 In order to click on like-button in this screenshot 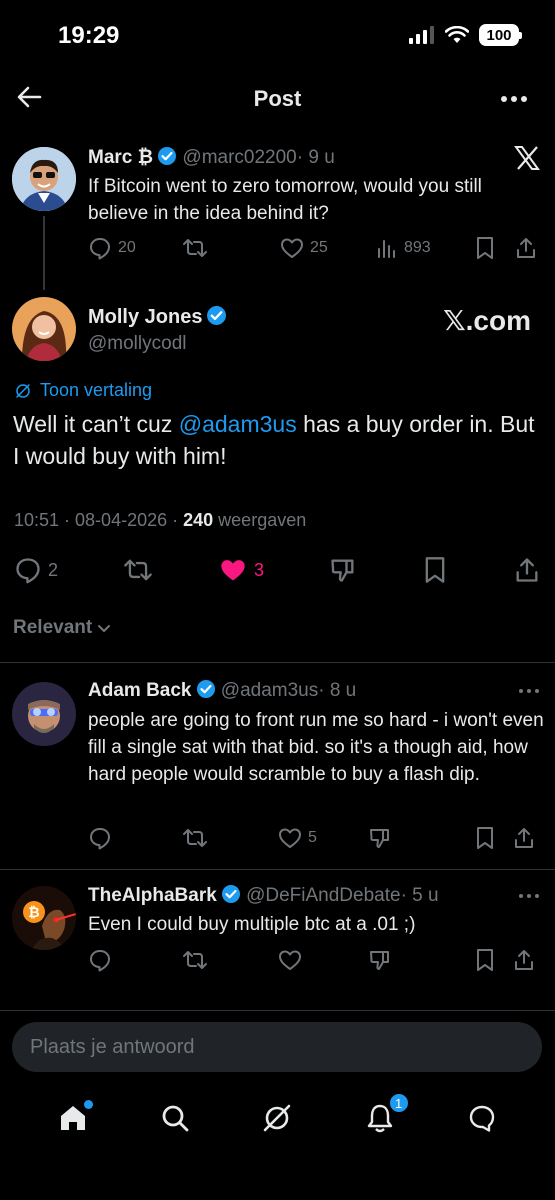, I will do `click(323, 960)`.